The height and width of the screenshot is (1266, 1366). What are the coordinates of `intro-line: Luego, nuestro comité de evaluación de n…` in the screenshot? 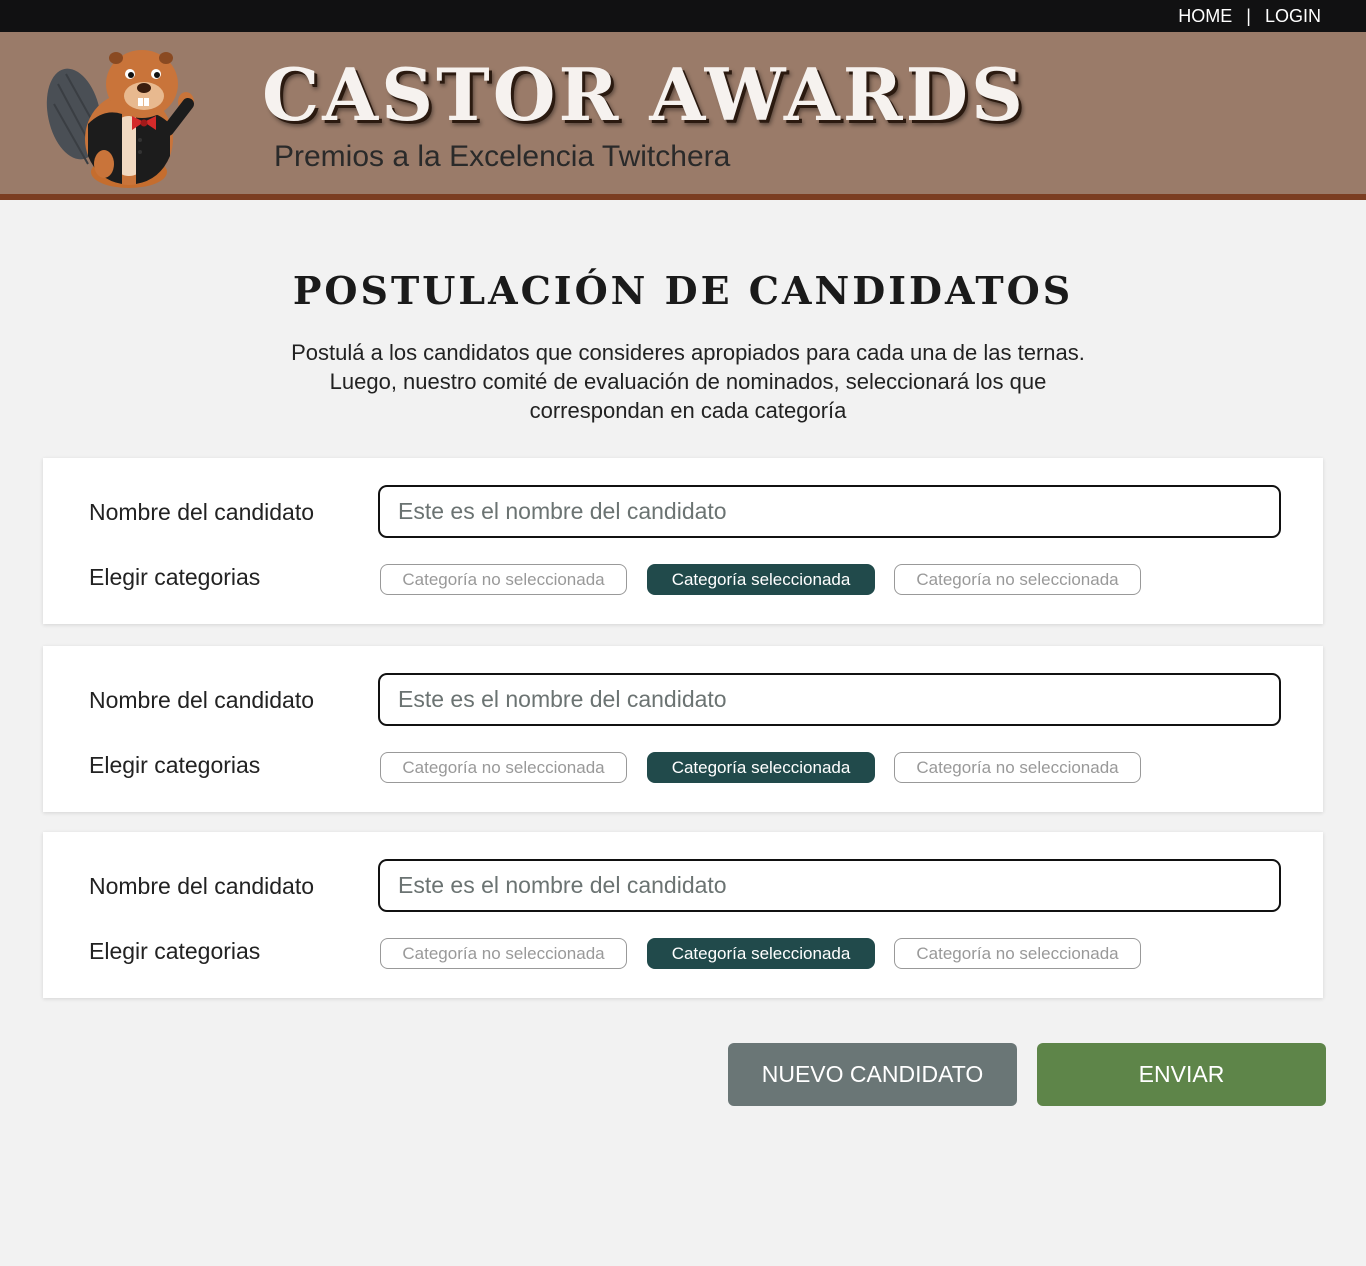 It's located at (688, 381).